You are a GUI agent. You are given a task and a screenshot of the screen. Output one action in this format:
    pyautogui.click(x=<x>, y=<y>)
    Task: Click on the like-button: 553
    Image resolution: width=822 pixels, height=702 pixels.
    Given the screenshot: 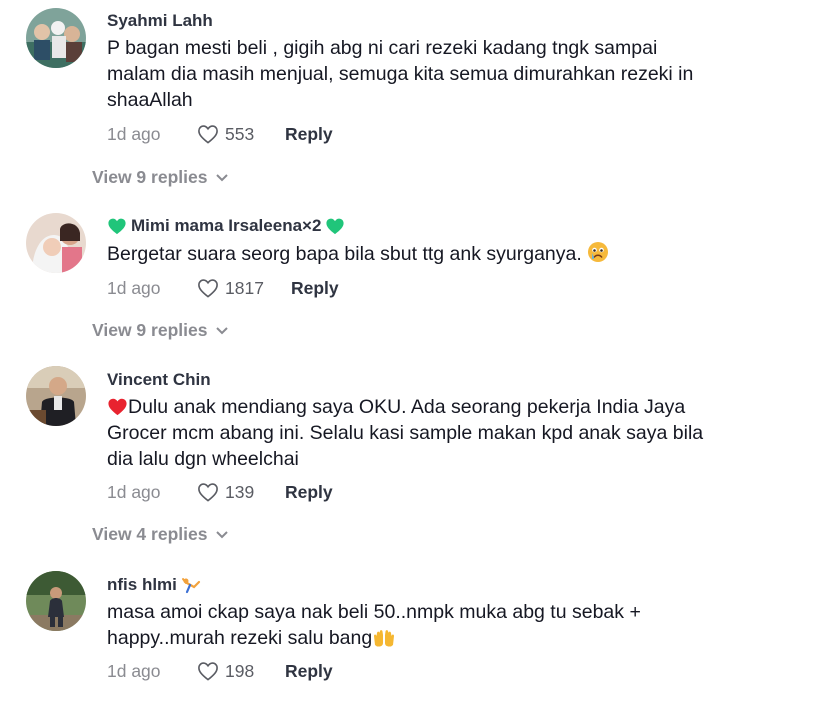 What is the action you would take?
    pyautogui.click(x=241, y=134)
    